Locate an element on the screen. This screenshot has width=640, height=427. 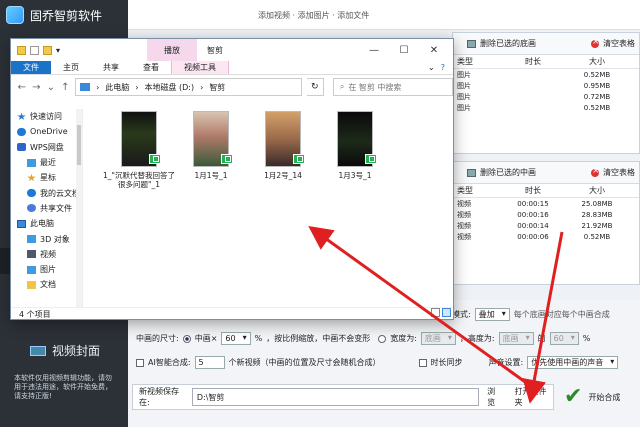
tab-file: 文件 is located at coordinates (31, 67).